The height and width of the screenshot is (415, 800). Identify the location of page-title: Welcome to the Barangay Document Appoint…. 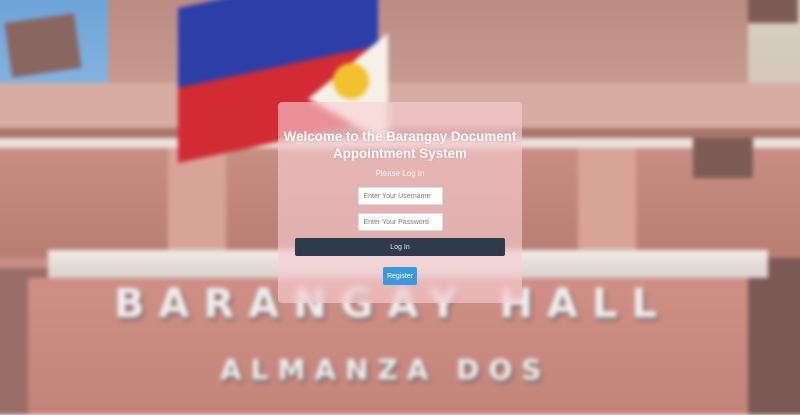
(400, 145).